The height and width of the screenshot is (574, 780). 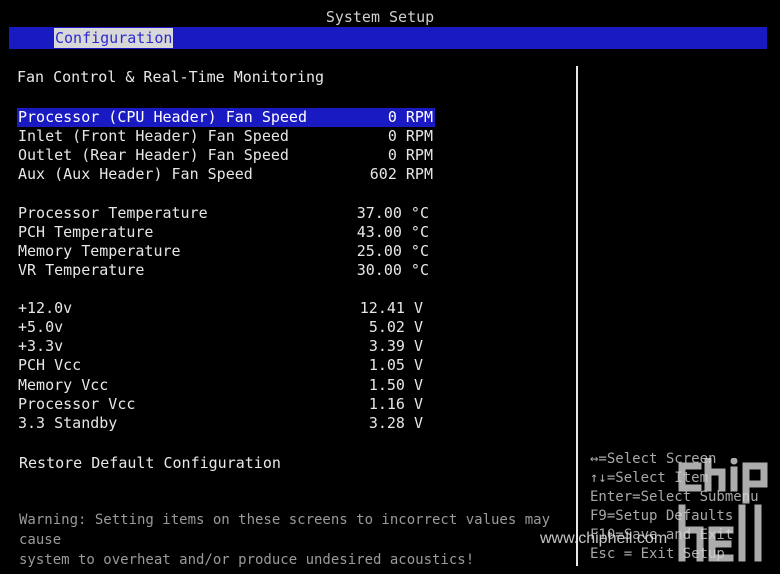 What do you see at coordinates (81, 270) in the screenshot?
I see `temp-label: VR Temperature` at bounding box center [81, 270].